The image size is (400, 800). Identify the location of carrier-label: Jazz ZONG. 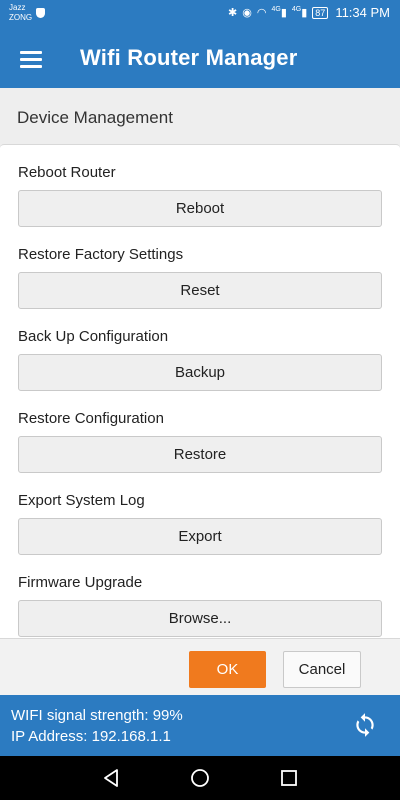
(20, 13).